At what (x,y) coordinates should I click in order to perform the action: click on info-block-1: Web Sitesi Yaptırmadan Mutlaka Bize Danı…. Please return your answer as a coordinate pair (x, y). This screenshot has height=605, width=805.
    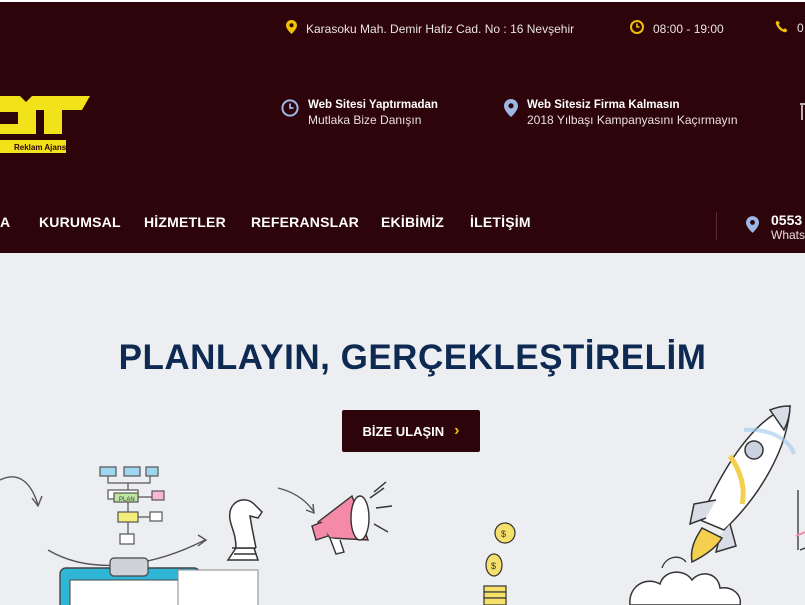
    Looking at the image, I should click on (359, 113).